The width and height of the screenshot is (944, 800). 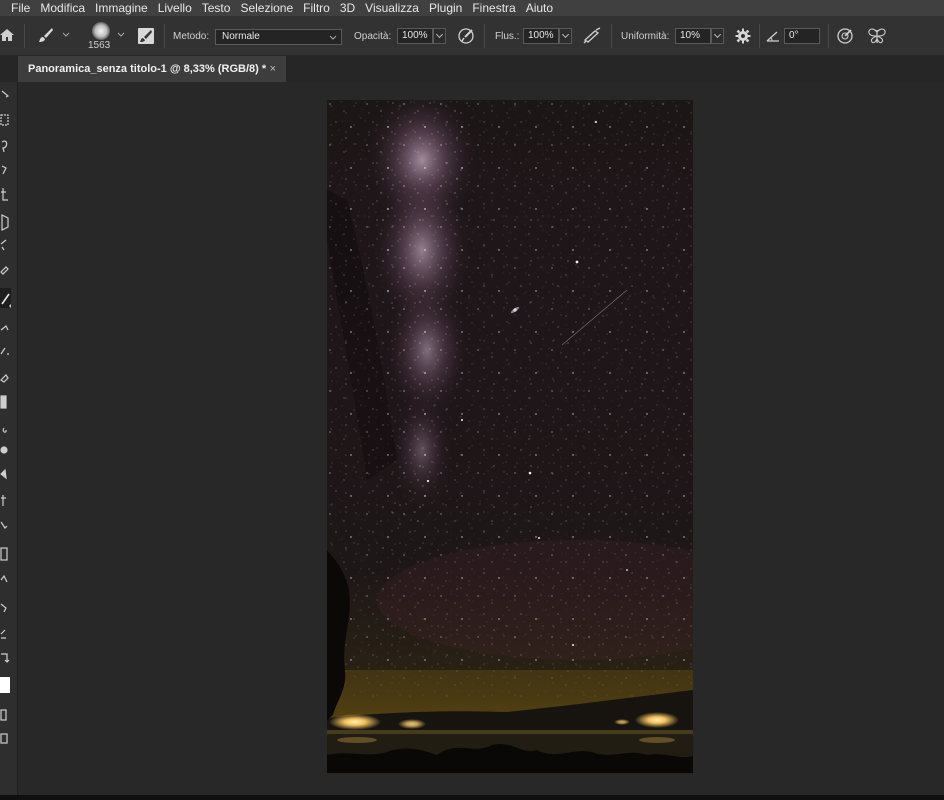 I want to click on frame-tool-icon, so click(x=5, y=222).